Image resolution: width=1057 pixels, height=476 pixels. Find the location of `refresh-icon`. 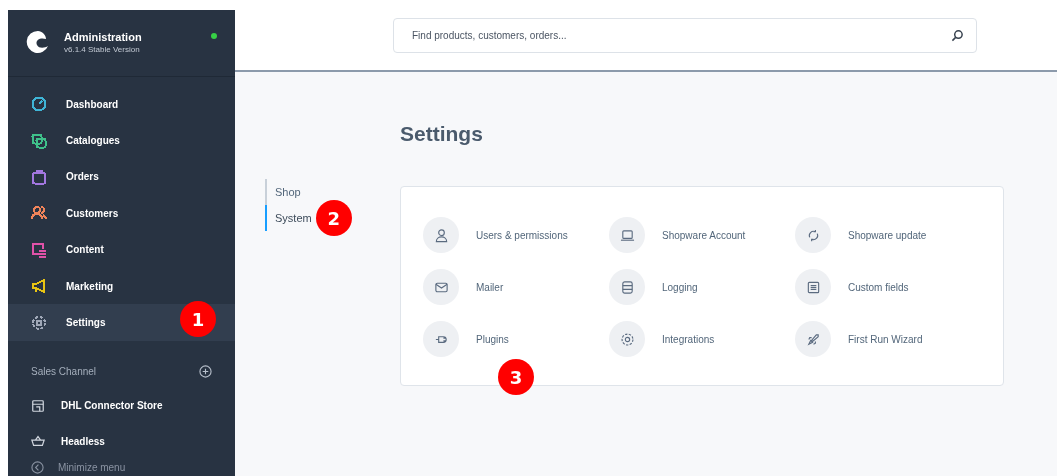

refresh-icon is located at coordinates (813, 235).